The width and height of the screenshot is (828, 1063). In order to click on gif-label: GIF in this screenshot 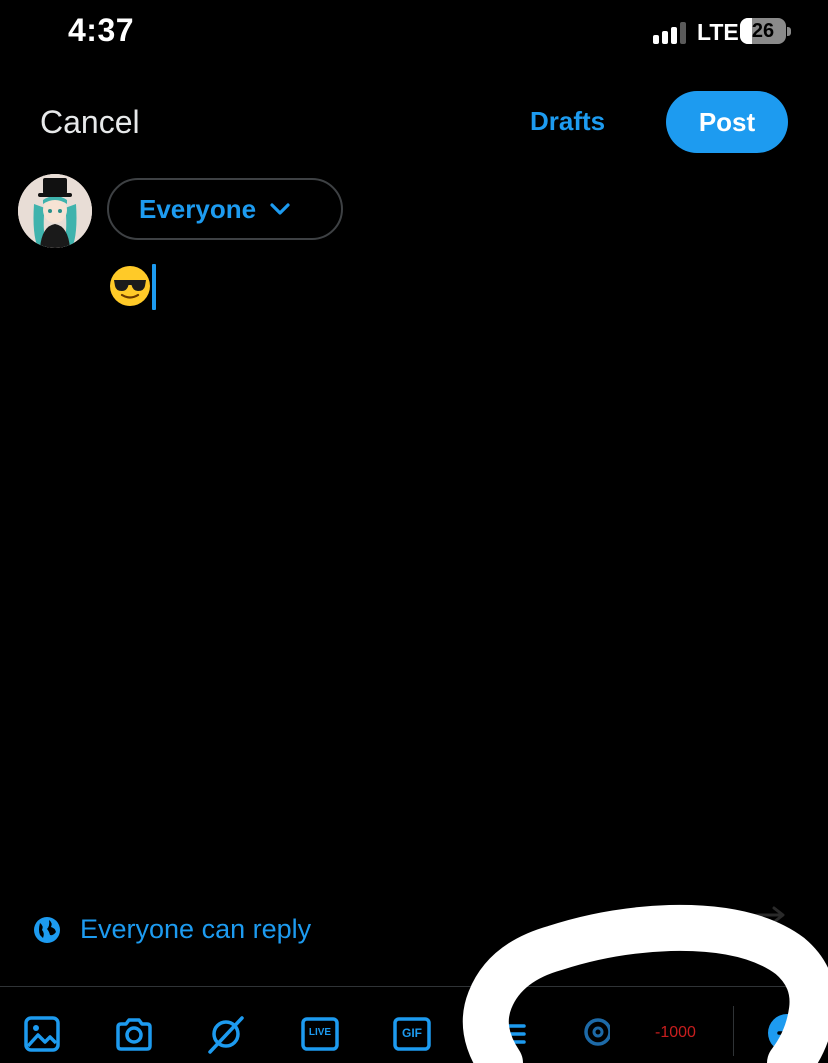, I will do `click(412, 1033)`.